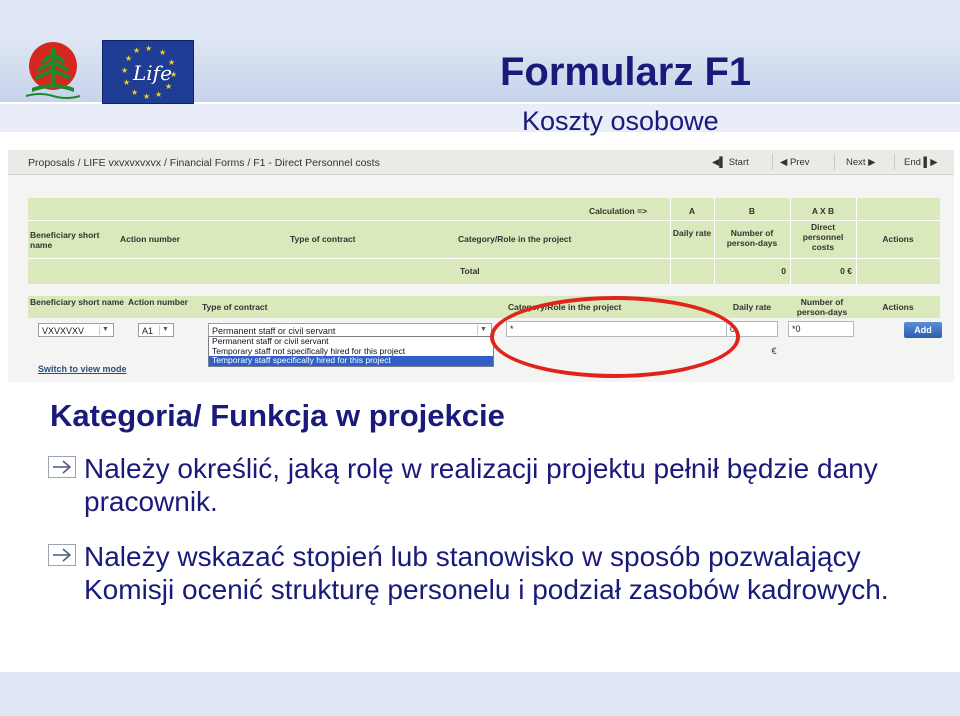 This screenshot has width=960, height=716. What do you see at coordinates (152, 73) in the screenshot?
I see `life-logo-text: Life` at bounding box center [152, 73].